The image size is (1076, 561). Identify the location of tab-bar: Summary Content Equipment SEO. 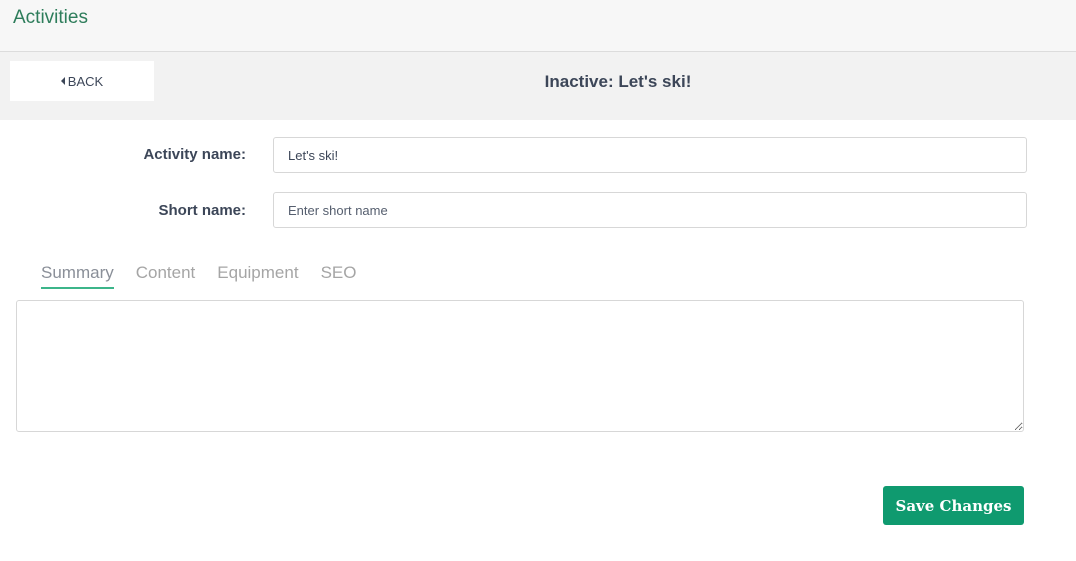
(209, 277).